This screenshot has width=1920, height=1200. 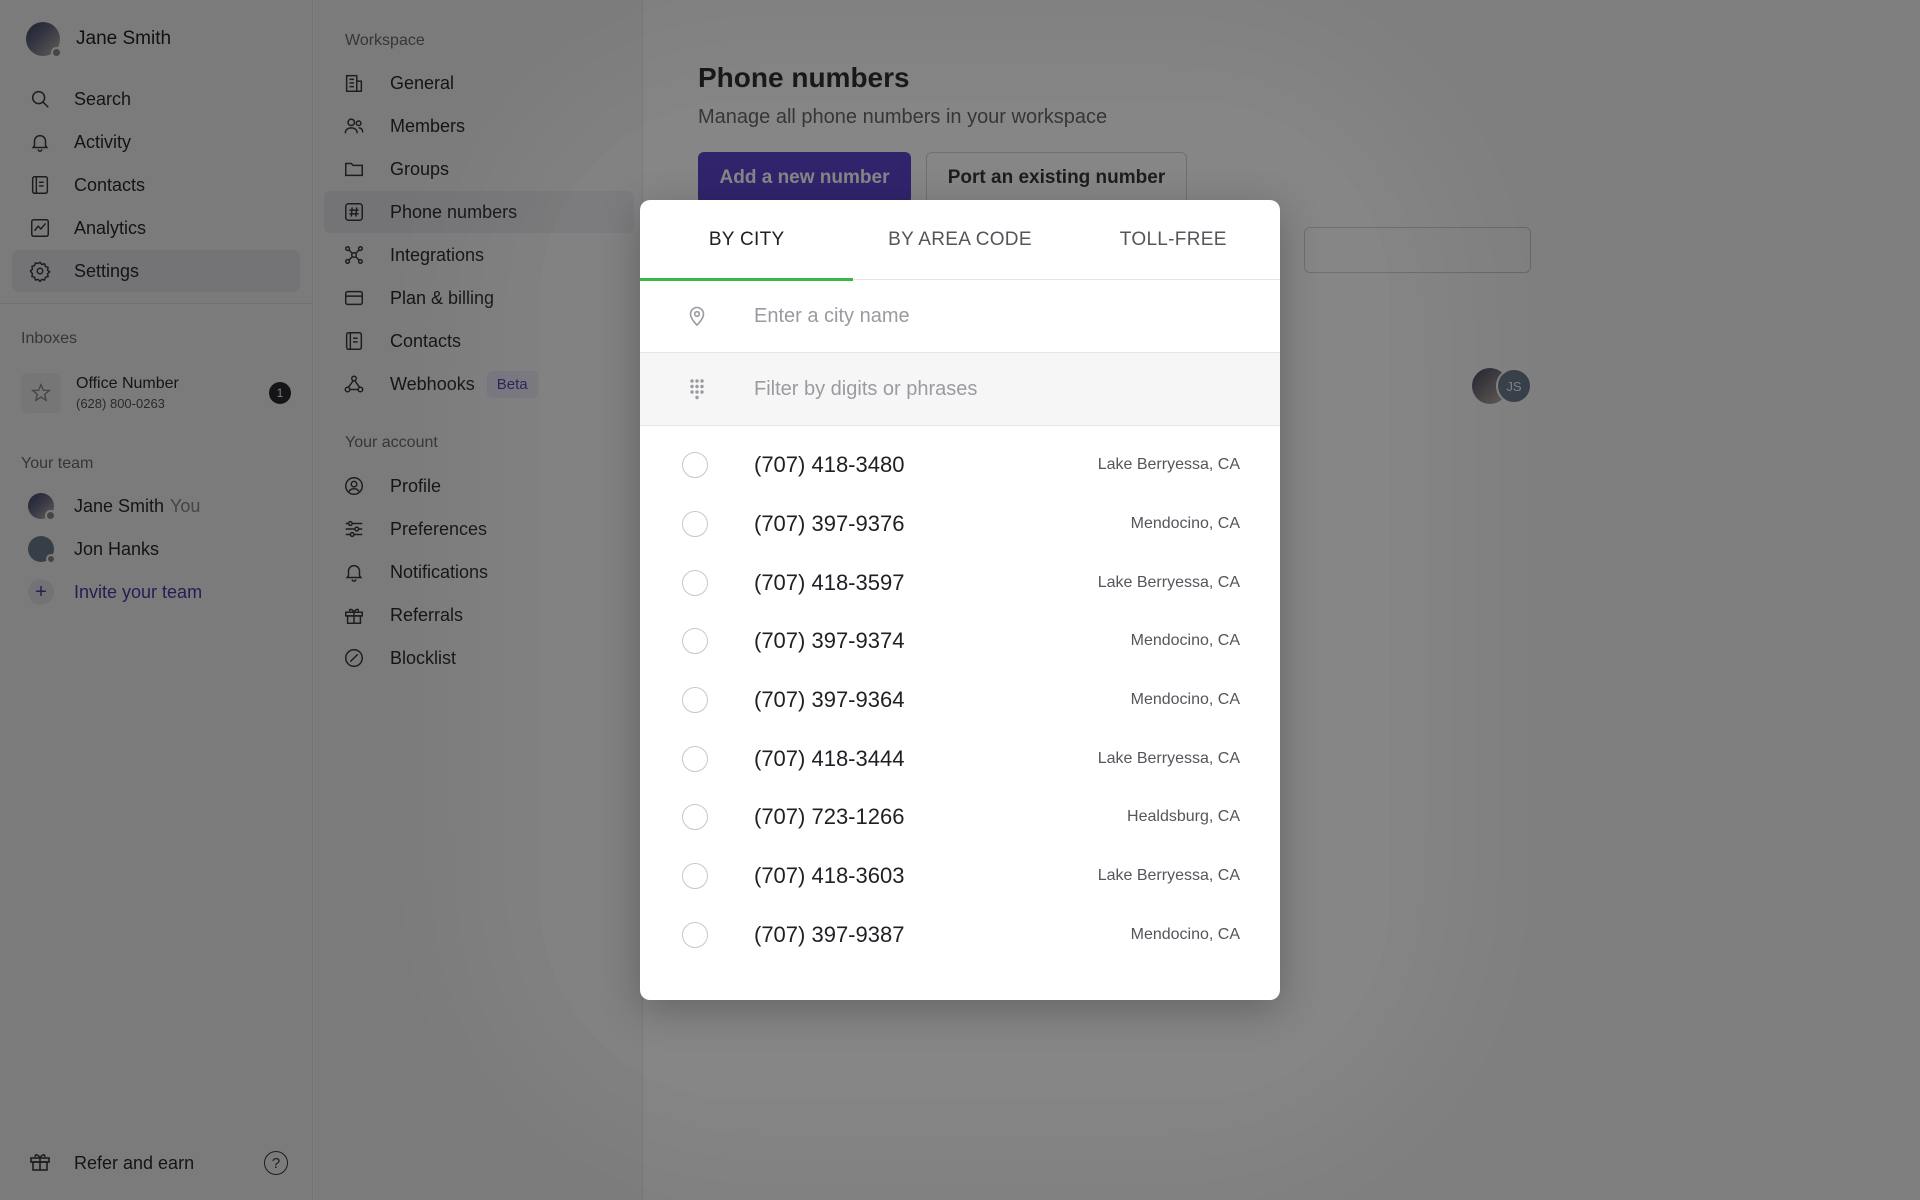 I want to click on phone-number: (707) 418-3597, so click(x=829, y=582).